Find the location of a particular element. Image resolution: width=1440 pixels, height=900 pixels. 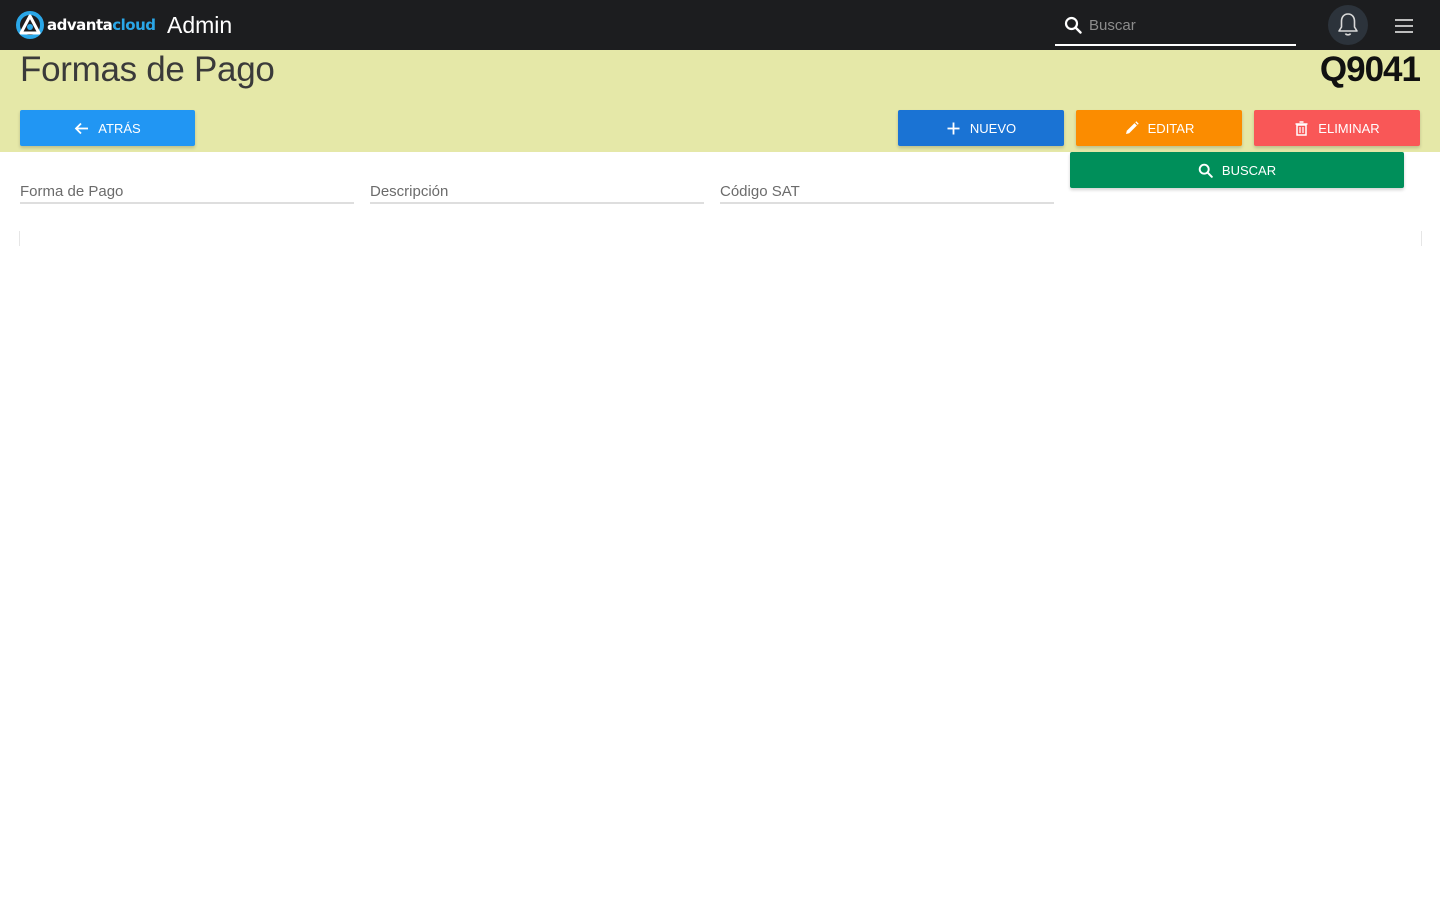

trash-icon is located at coordinates (1301, 128).